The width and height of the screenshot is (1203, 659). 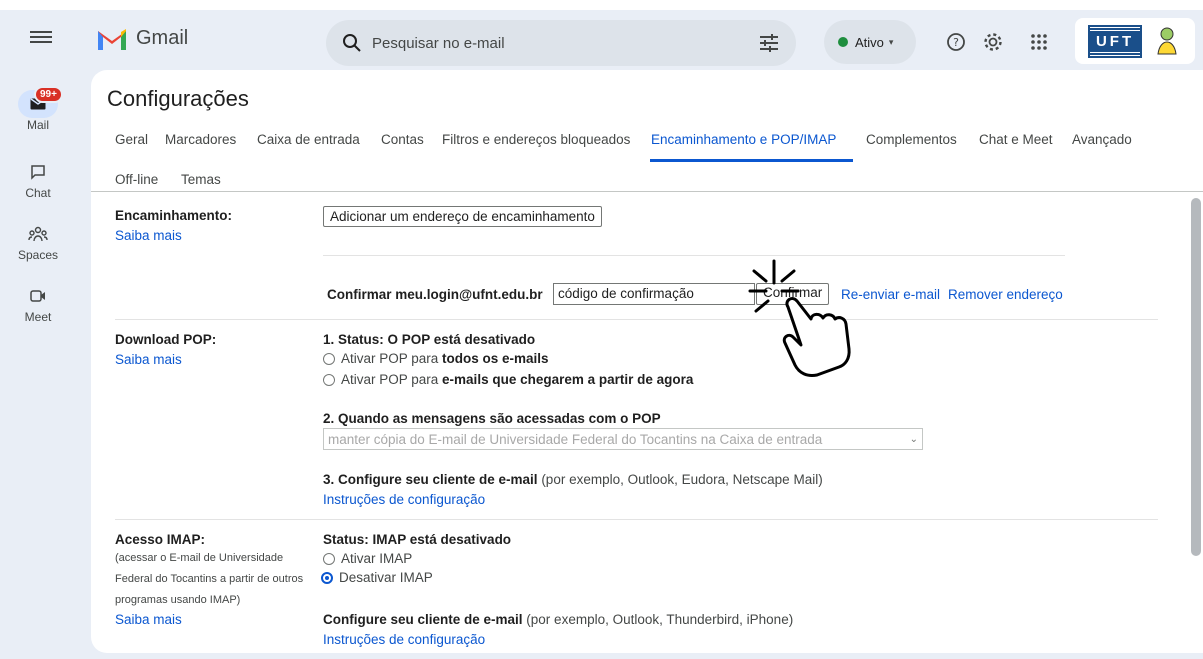 I want to click on pop-option-all-prefix: Ativar POP para, so click(x=392, y=358).